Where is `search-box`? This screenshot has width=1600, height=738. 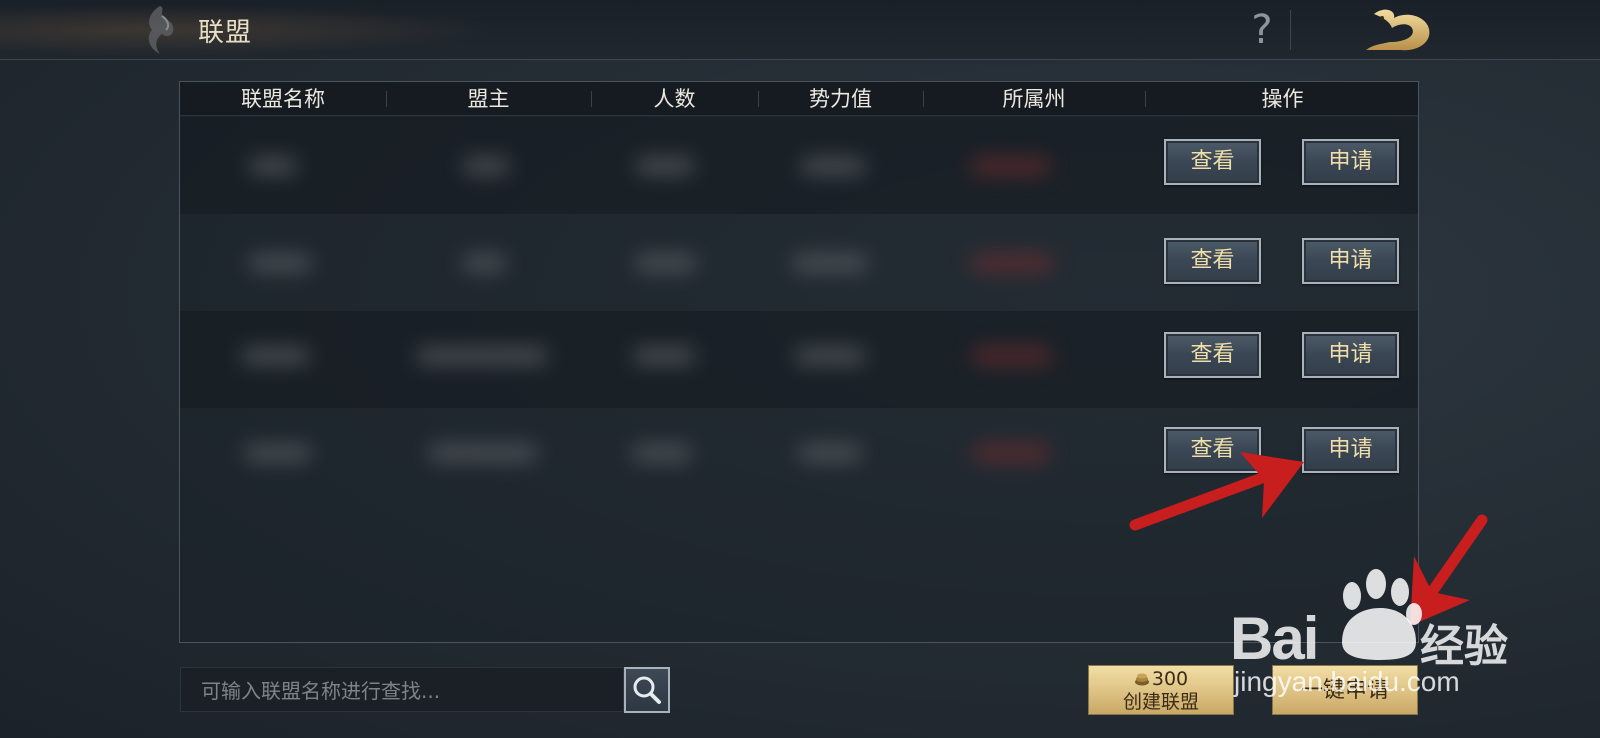 search-box is located at coordinates (402, 690).